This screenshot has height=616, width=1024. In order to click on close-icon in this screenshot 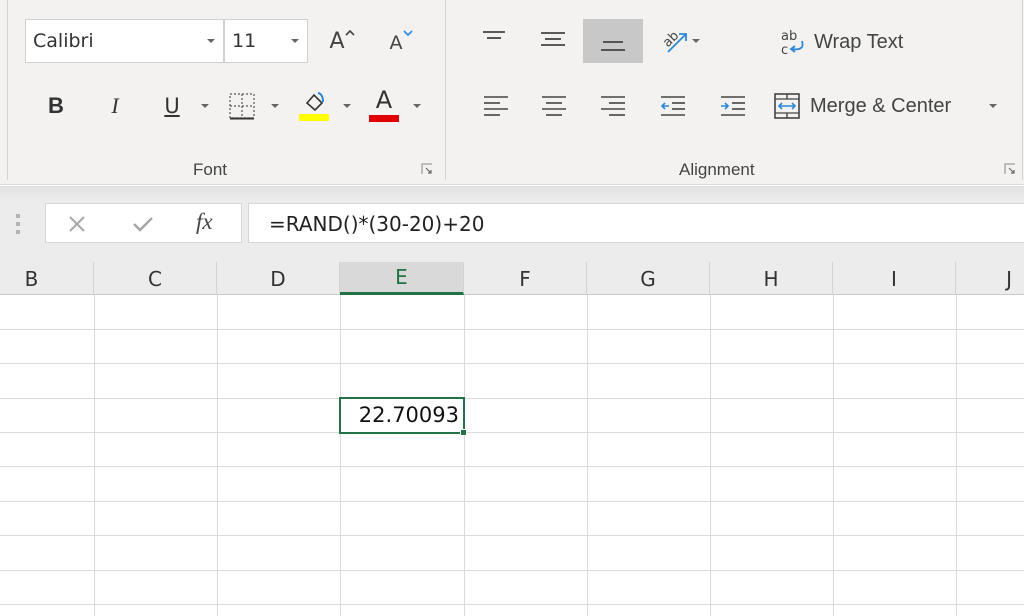, I will do `click(77, 224)`.